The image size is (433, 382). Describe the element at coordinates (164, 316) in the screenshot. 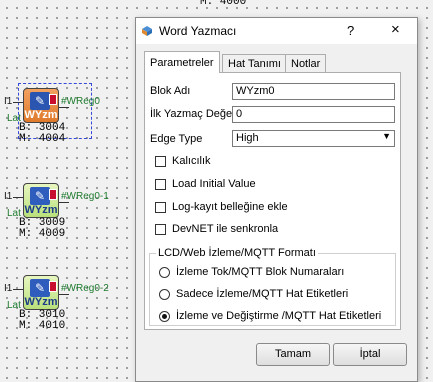

I see `radio-dot-selected` at that location.